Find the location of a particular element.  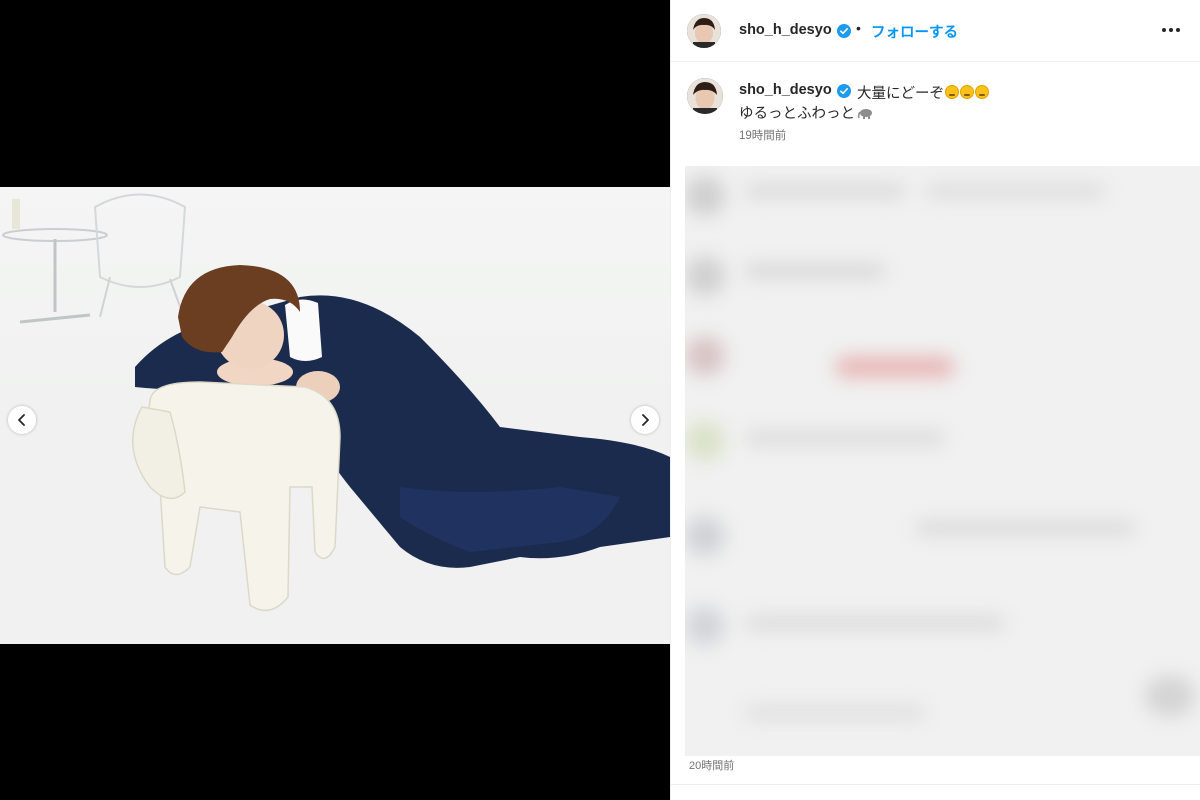

chevron-right-icon is located at coordinates (645, 420).